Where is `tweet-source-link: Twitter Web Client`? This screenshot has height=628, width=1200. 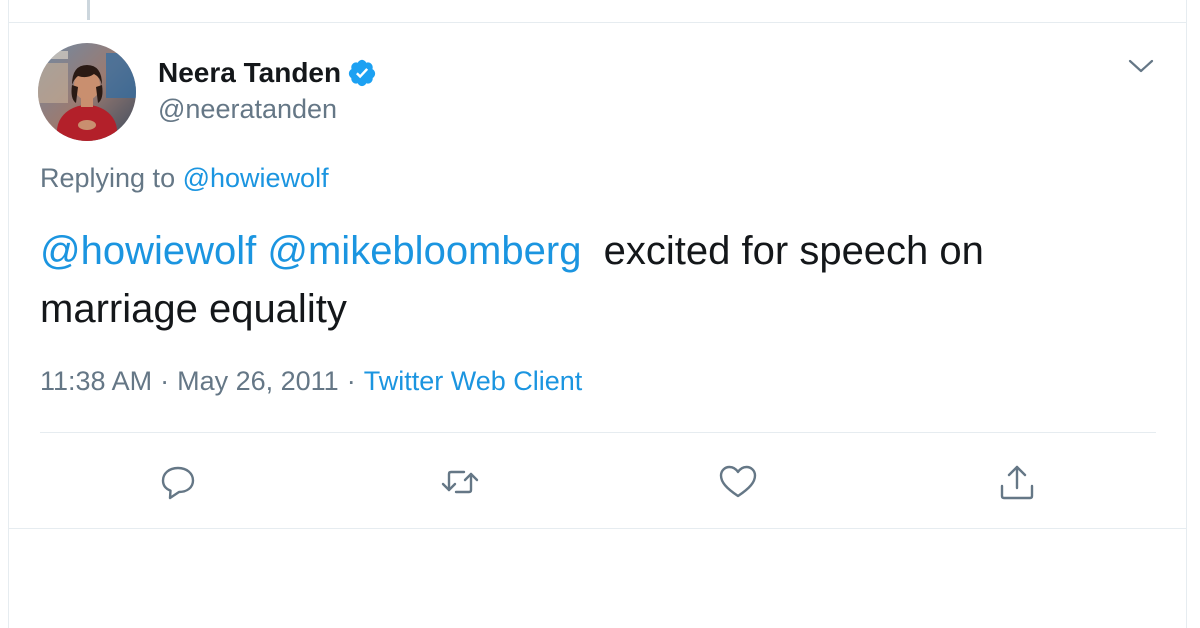 tweet-source-link: Twitter Web Client is located at coordinates (473, 381).